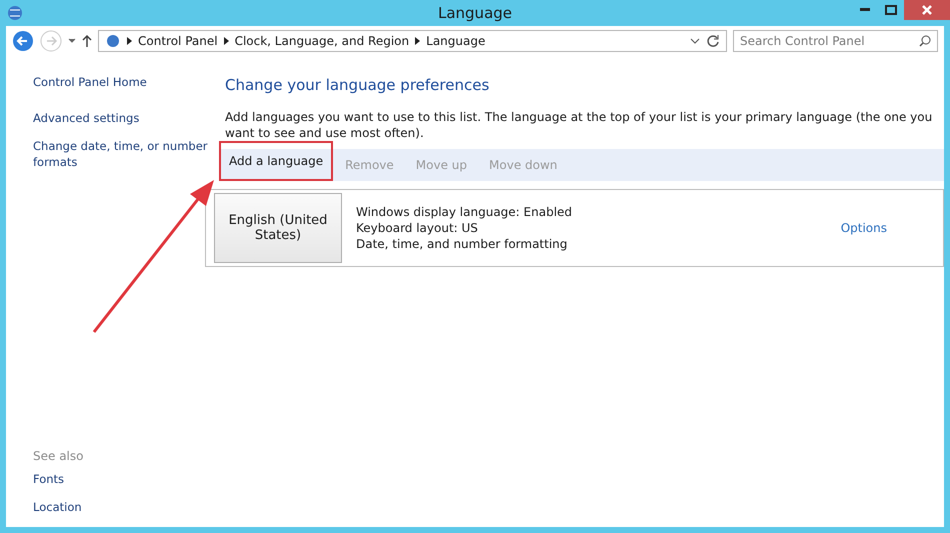 The width and height of the screenshot is (950, 533). What do you see at coordinates (835, 41) in the screenshot?
I see `search-field: Search Control Panel` at bounding box center [835, 41].